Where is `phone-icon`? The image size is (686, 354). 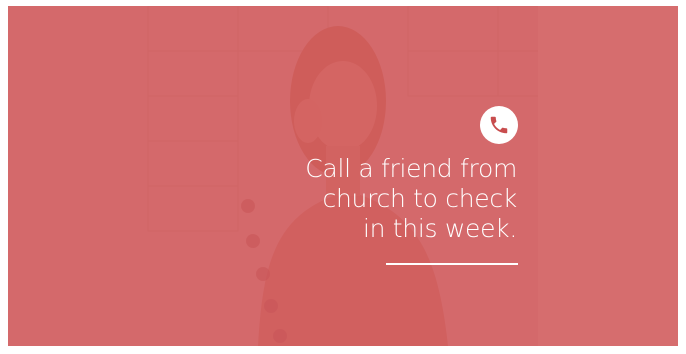
phone-icon is located at coordinates (499, 125).